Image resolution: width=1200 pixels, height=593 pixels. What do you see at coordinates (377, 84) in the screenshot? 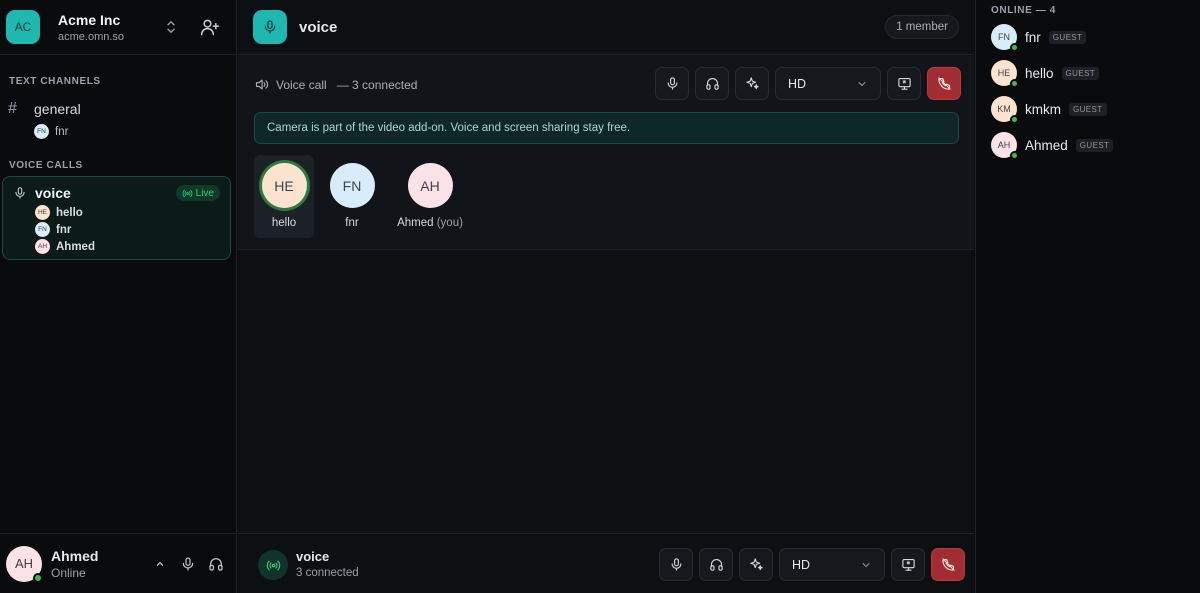
I see `connected-count: — 3 connected` at bounding box center [377, 84].